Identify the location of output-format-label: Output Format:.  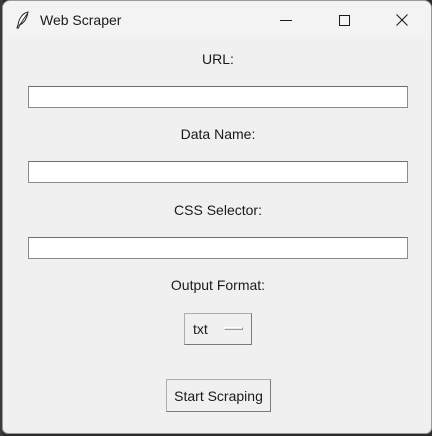
(218, 285).